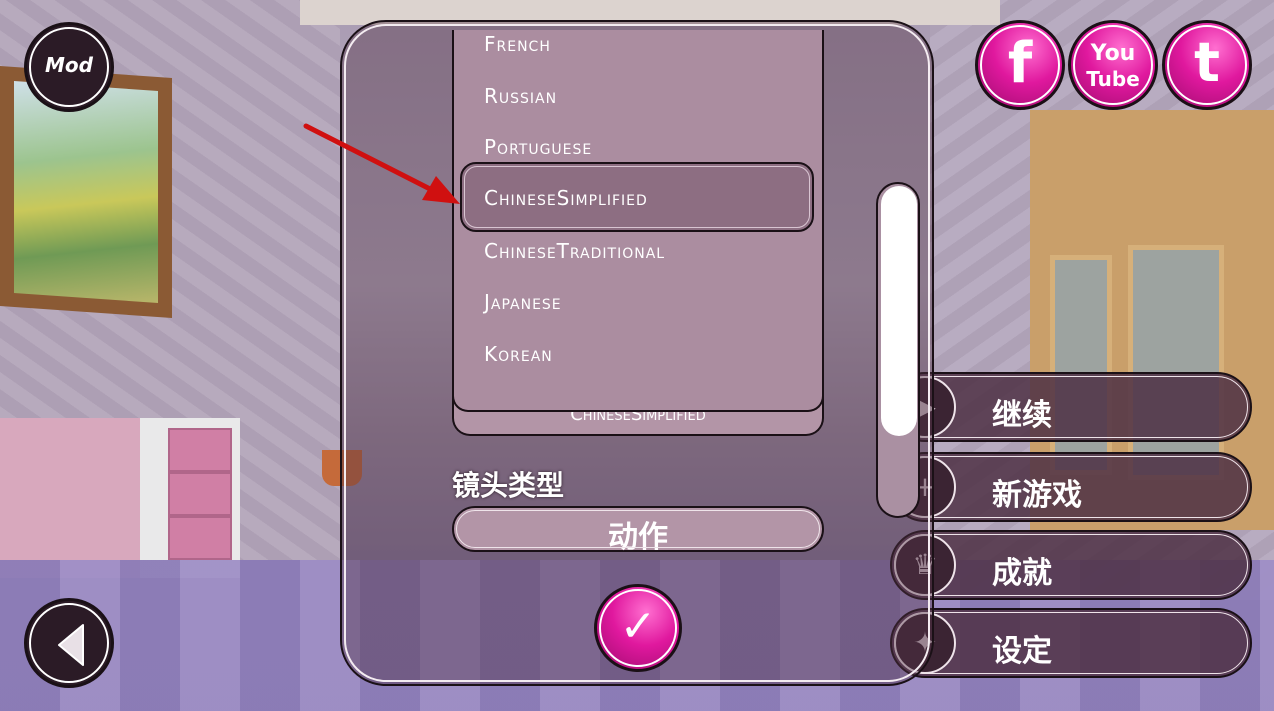  Describe the element at coordinates (1113, 53) in the screenshot. I see `youtube-icon-top: You` at that location.